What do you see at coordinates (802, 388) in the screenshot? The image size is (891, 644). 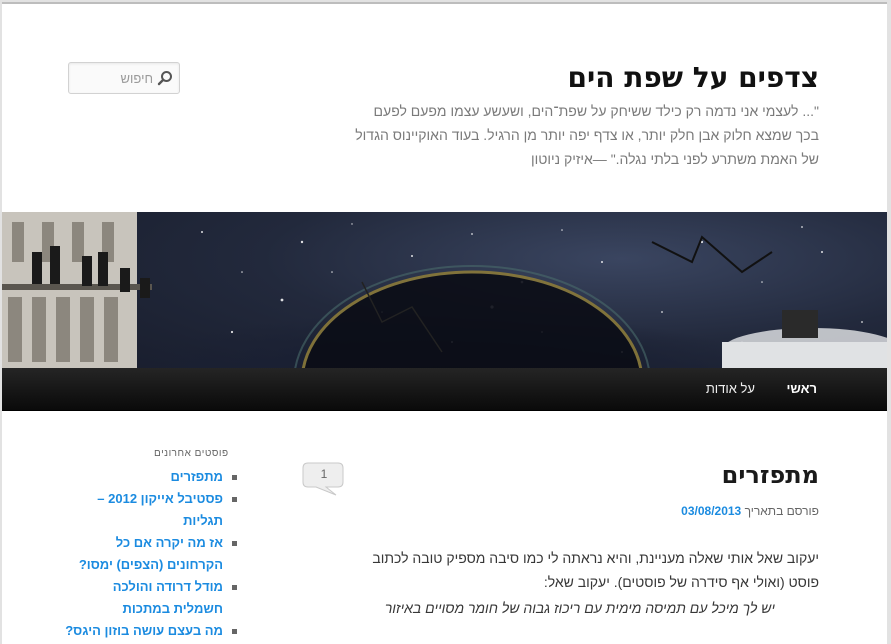 I see `nav-item-home: ראשי` at bounding box center [802, 388].